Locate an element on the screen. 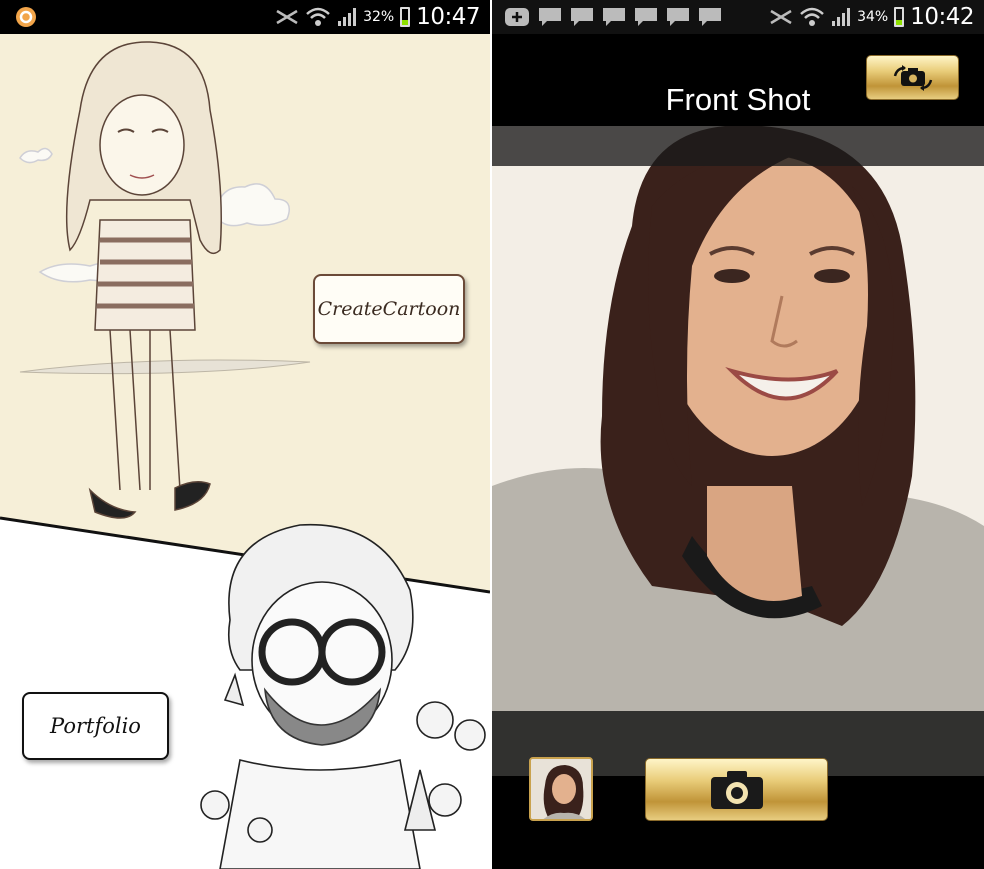 This screenshot has height=869, width=984. portfolio-label: Portfolio is located at coordinates (95, 726).